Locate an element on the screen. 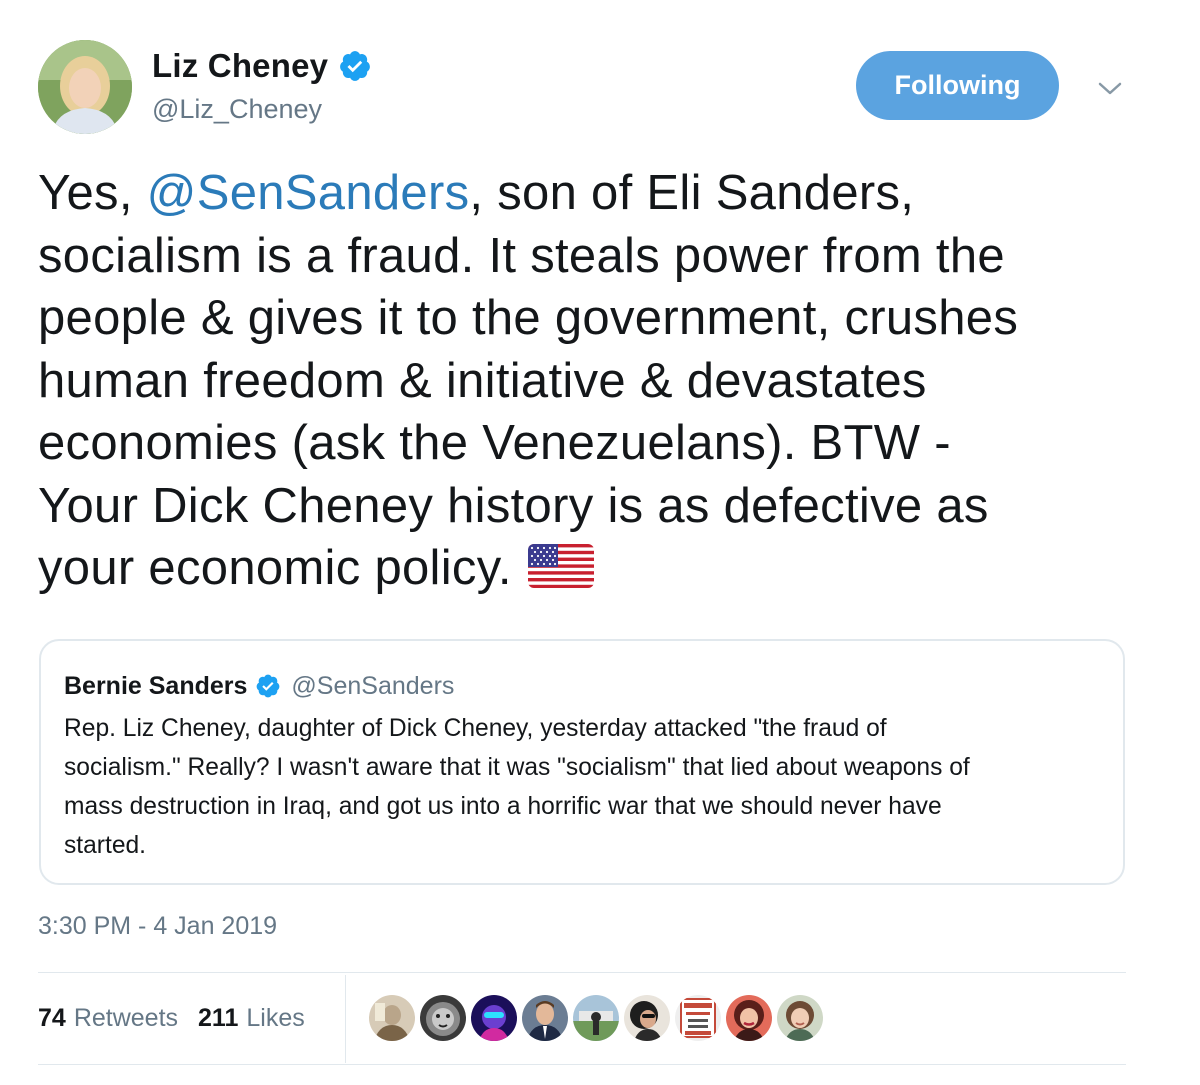  tweet-line: Yes, @SenSanders, son of Eli Sanders, is located at coordinates (588, 193).